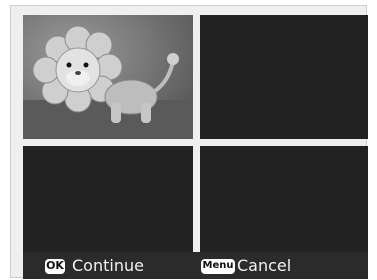  What do you see at coordinates (218, 266) in the screenshot?
I see `menu-key-icon: Menu` at bounding box center [218, 266].